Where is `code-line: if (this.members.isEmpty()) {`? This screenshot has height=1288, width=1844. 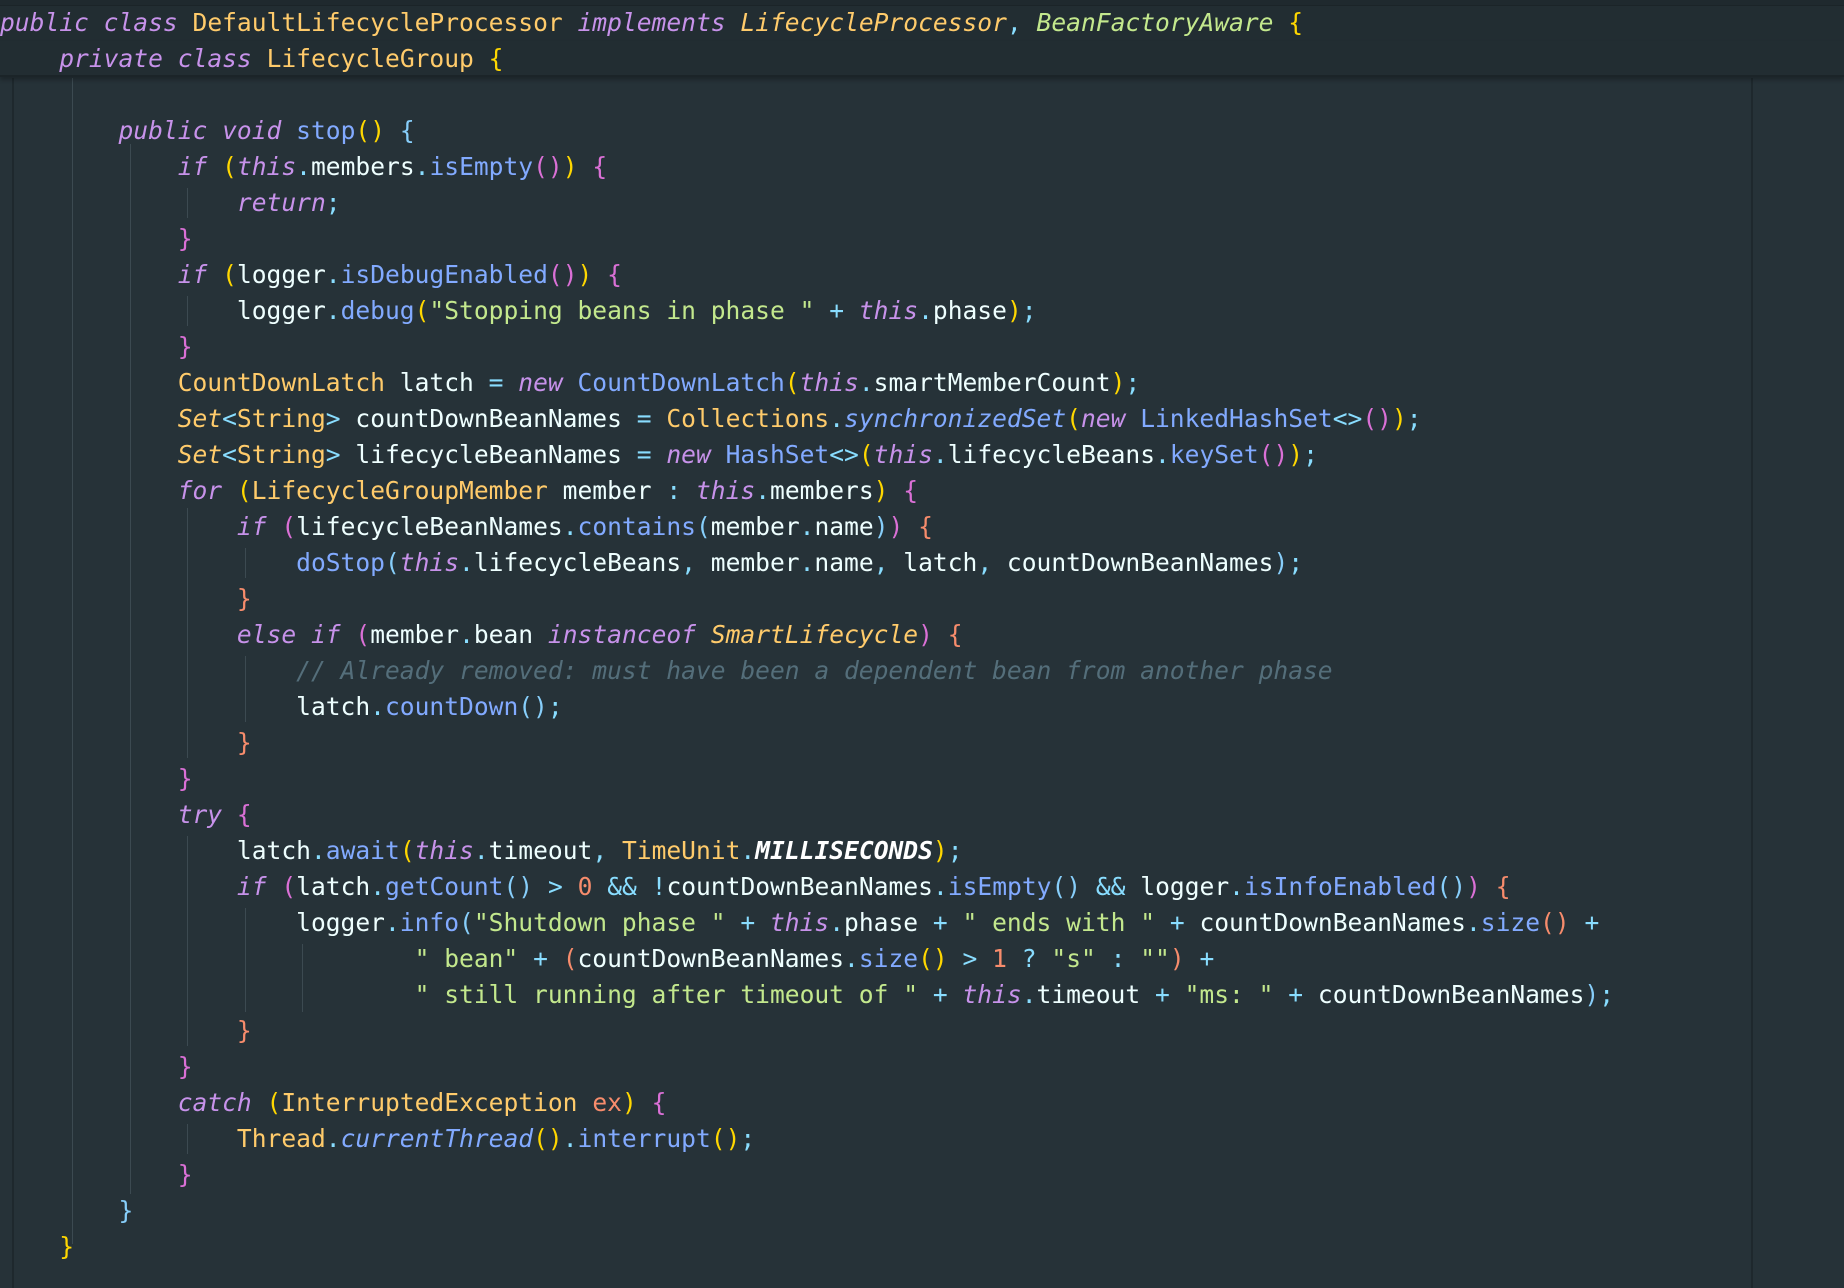 code-line: if (this.members.isEmpty()) { is located at coordinates (303, 167).